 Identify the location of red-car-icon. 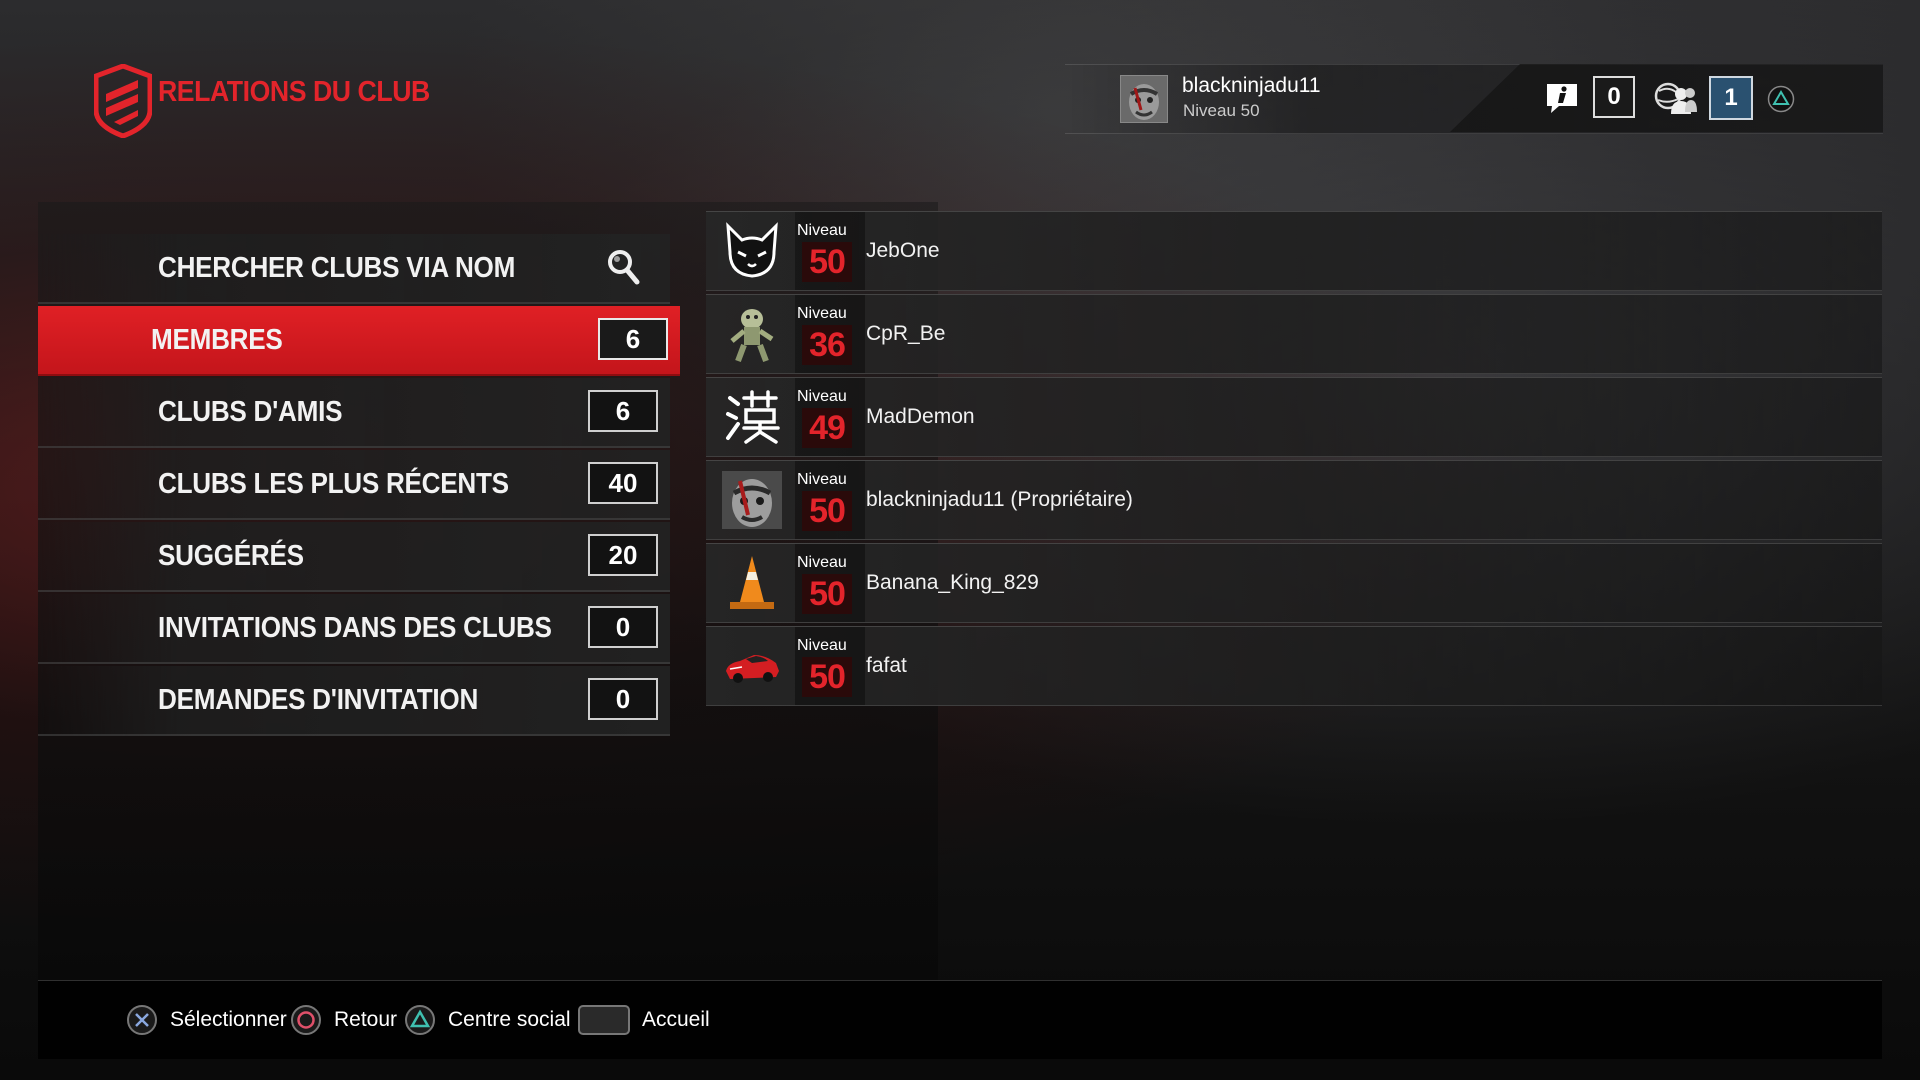
(752, 669).